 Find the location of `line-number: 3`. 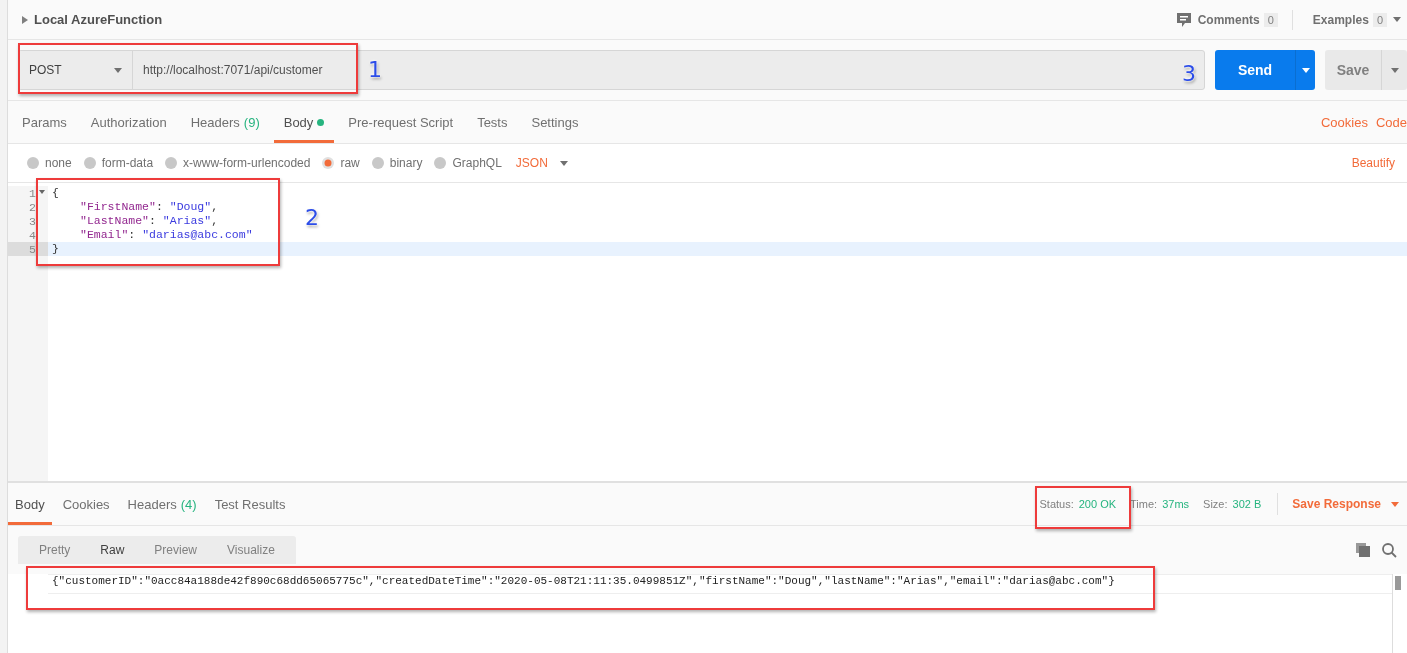

line-number: 3 is located at coordinates (32, 221).